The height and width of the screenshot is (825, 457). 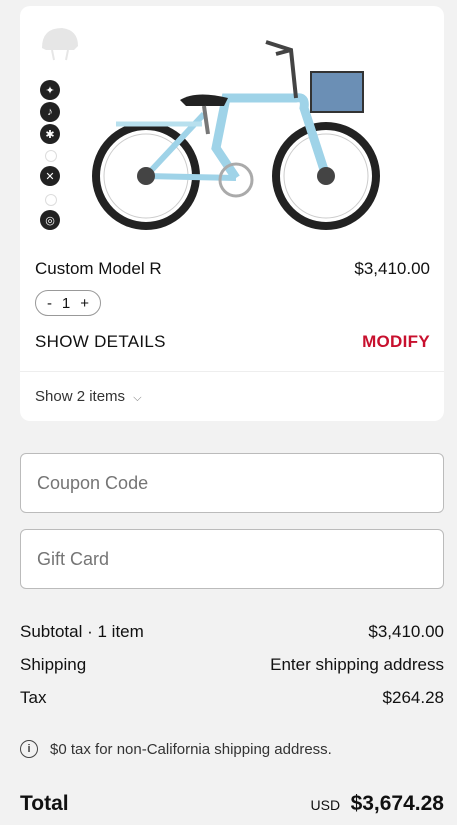 I want to click on helmet-icon, so click(x=60, y=42).